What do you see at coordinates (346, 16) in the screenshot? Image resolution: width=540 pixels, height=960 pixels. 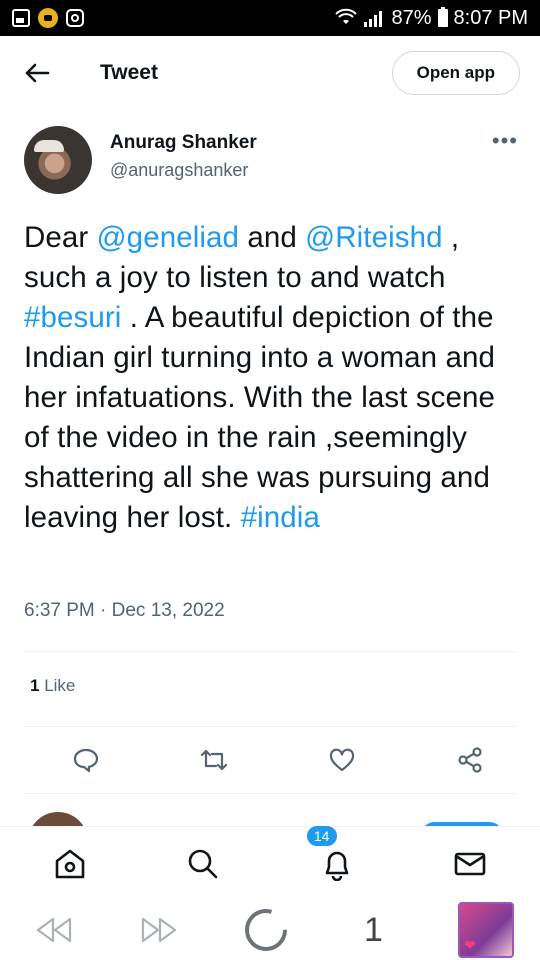 I see `wifi-icon` at bounding box center [346, 16].